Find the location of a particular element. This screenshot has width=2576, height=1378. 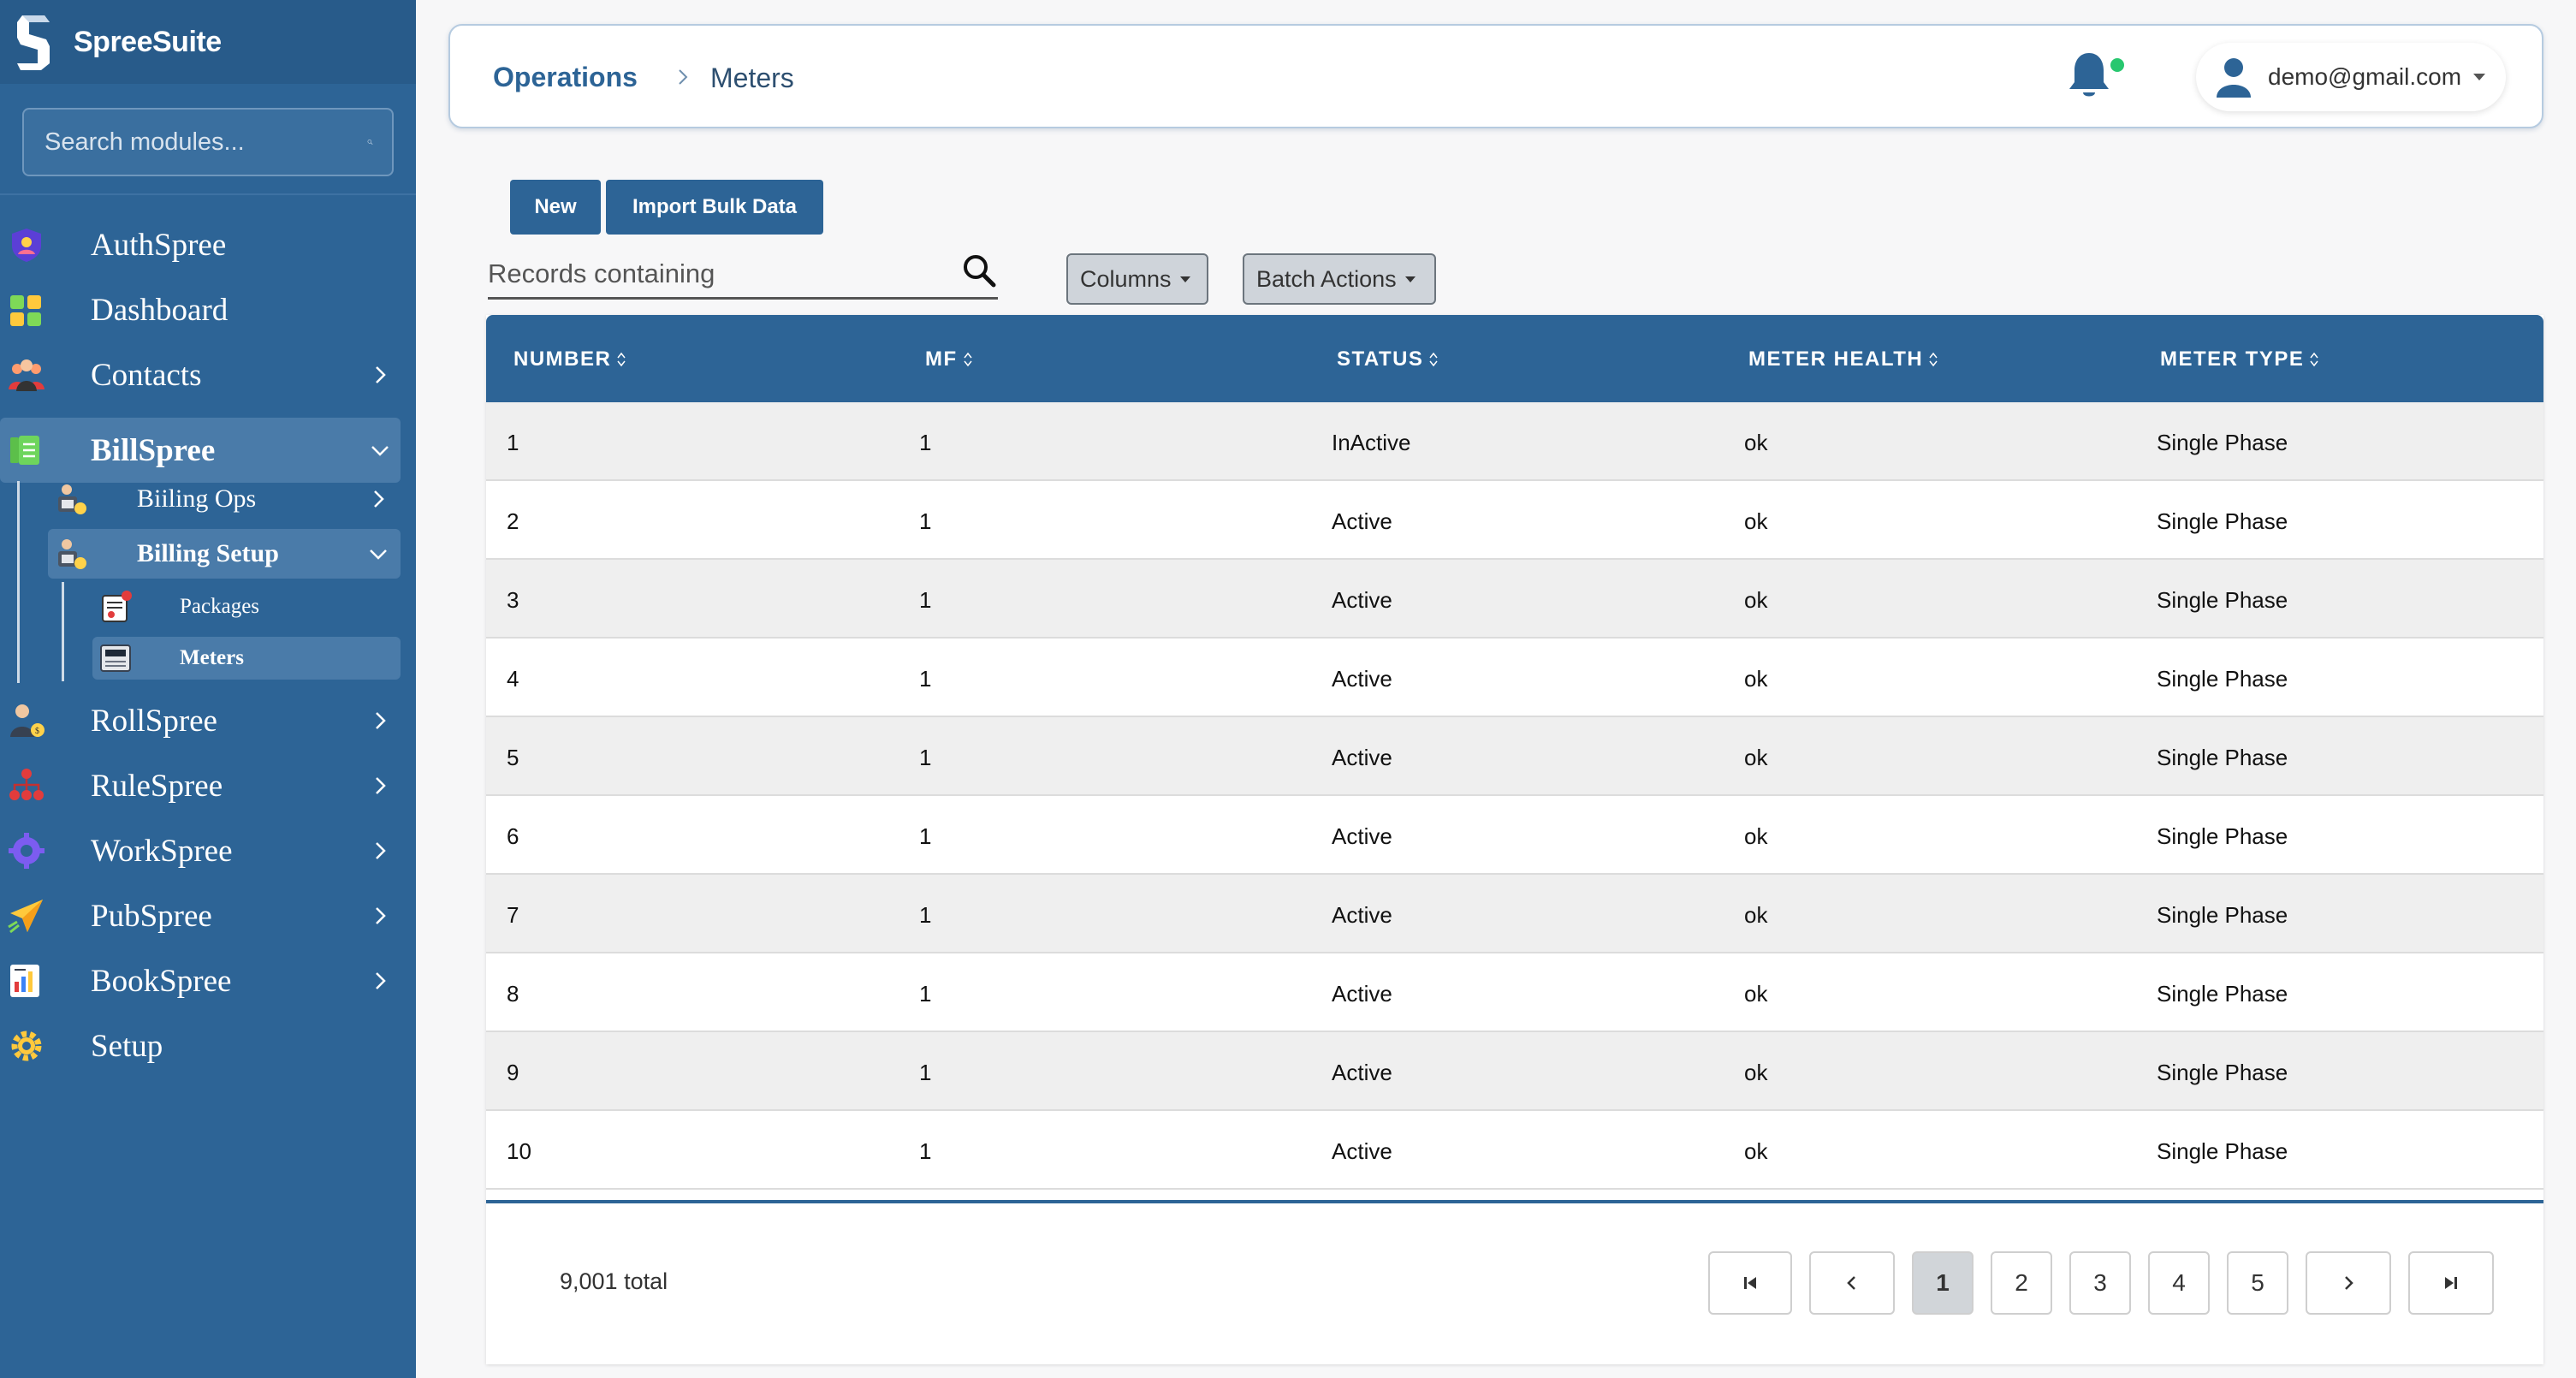

table-row: 10 1 Active ok Single Phase is located at coordinates (1514, 1150).